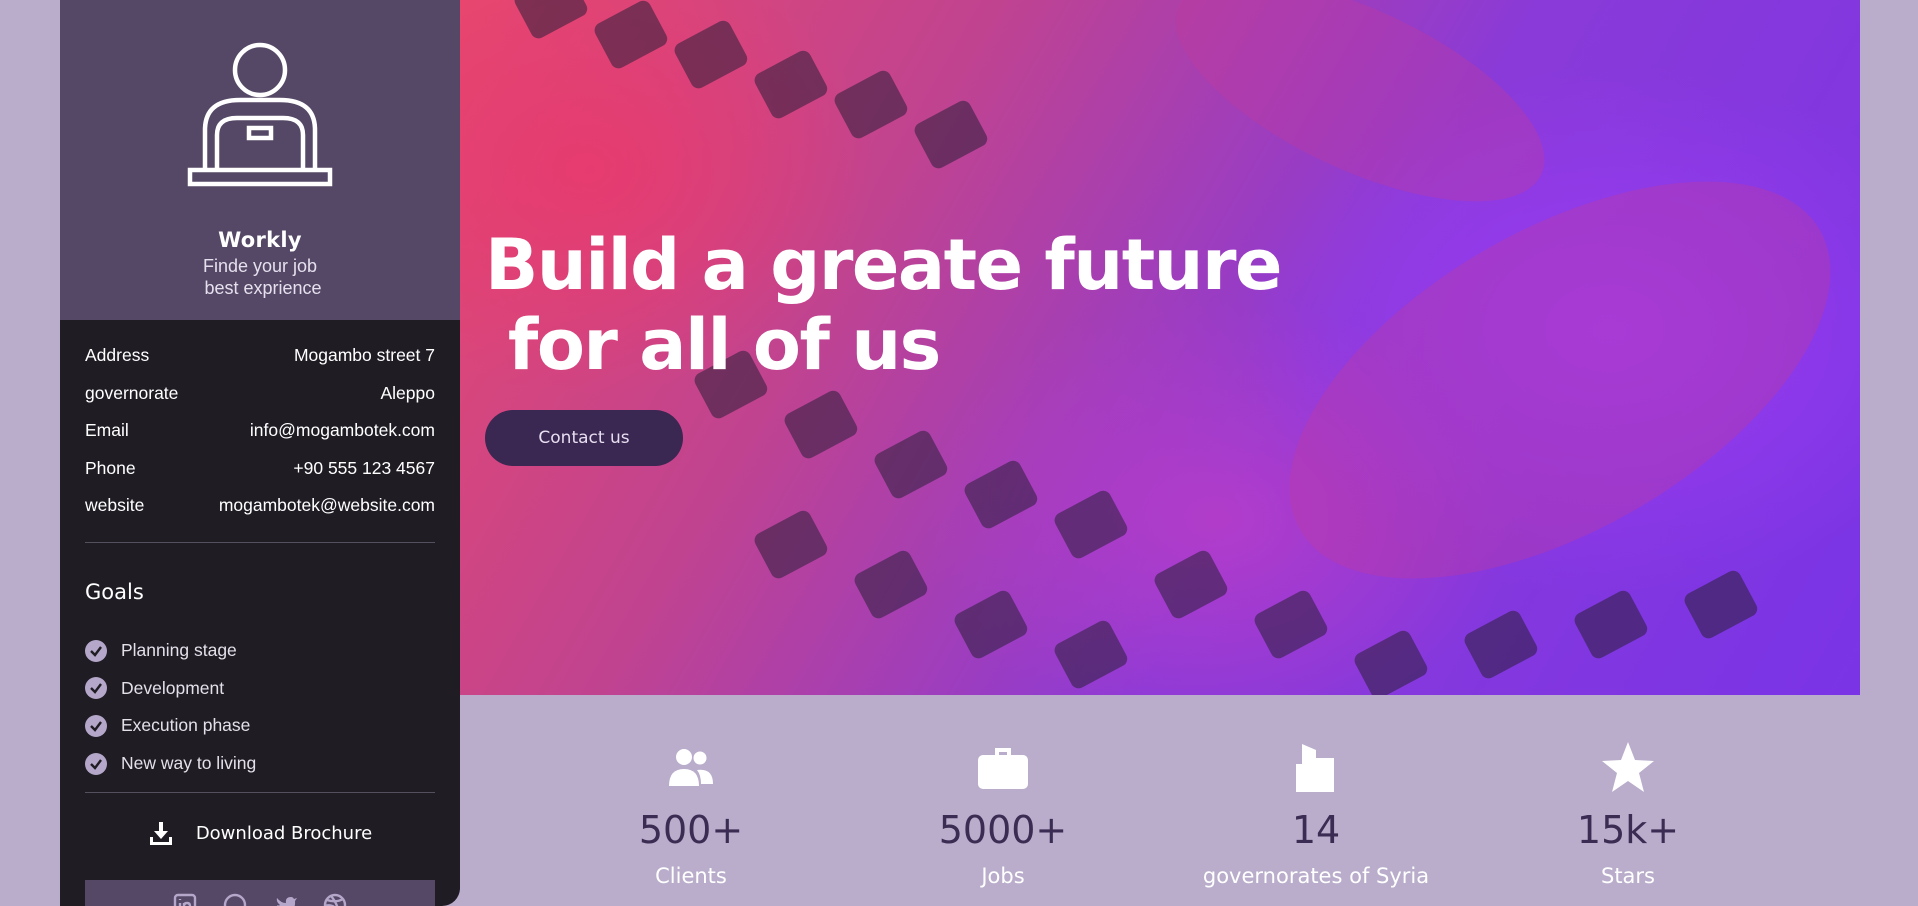 The width and height of the screenshot is (1918, 906). What do you see at coordinates (260, 364) in the screenshot?
I see `info-row-address: Address Mogambo street 7` at bounding box center [260, 364].